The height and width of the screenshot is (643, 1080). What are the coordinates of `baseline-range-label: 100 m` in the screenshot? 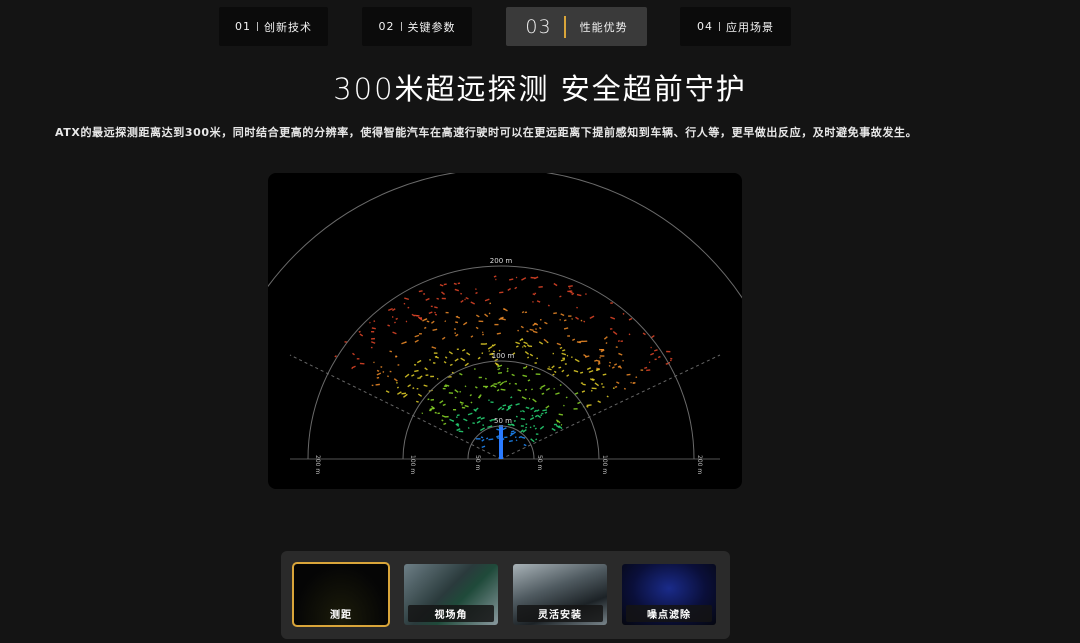 It's located at (412, 464).